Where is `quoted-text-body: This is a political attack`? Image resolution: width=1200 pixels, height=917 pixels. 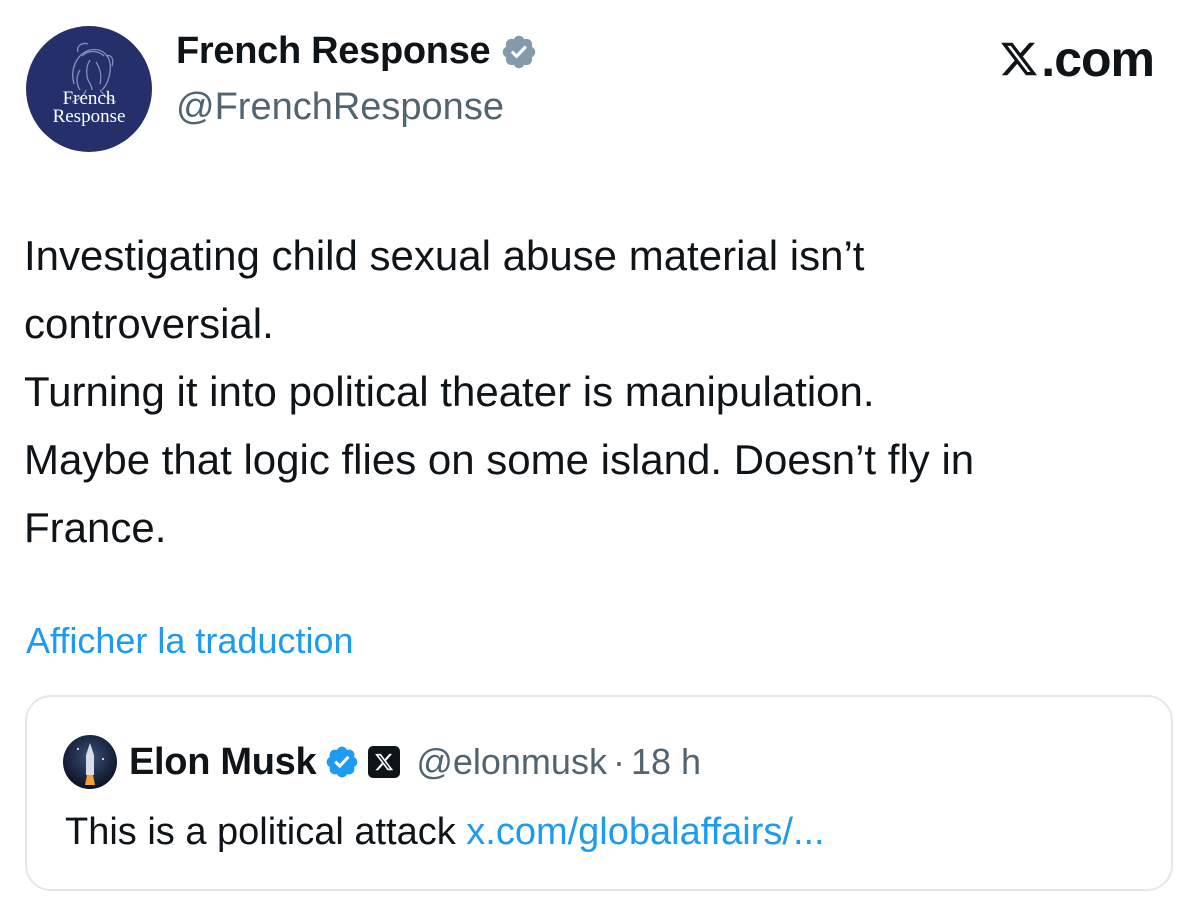
quoted-text-body: This is a political attack is located at coordinates (266, 832).